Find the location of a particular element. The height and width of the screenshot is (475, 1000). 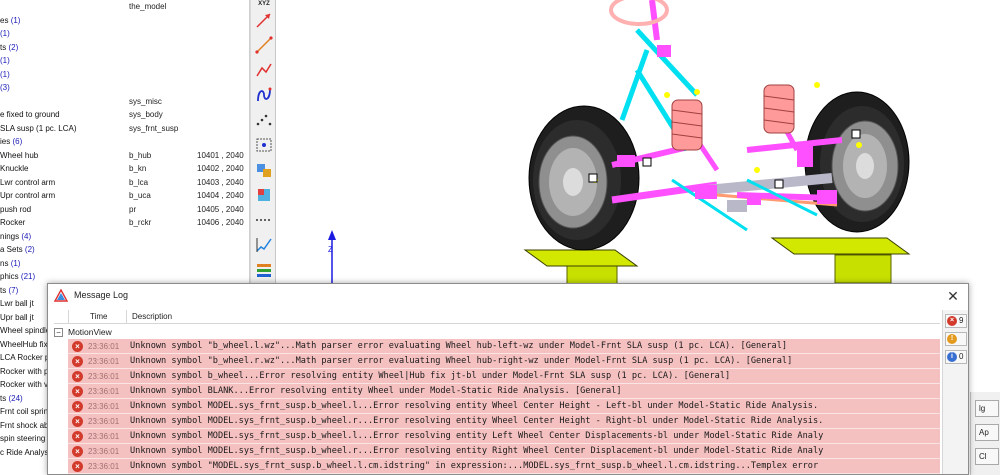

filter-error-button: × 9 is located at coordinates (956, 321).